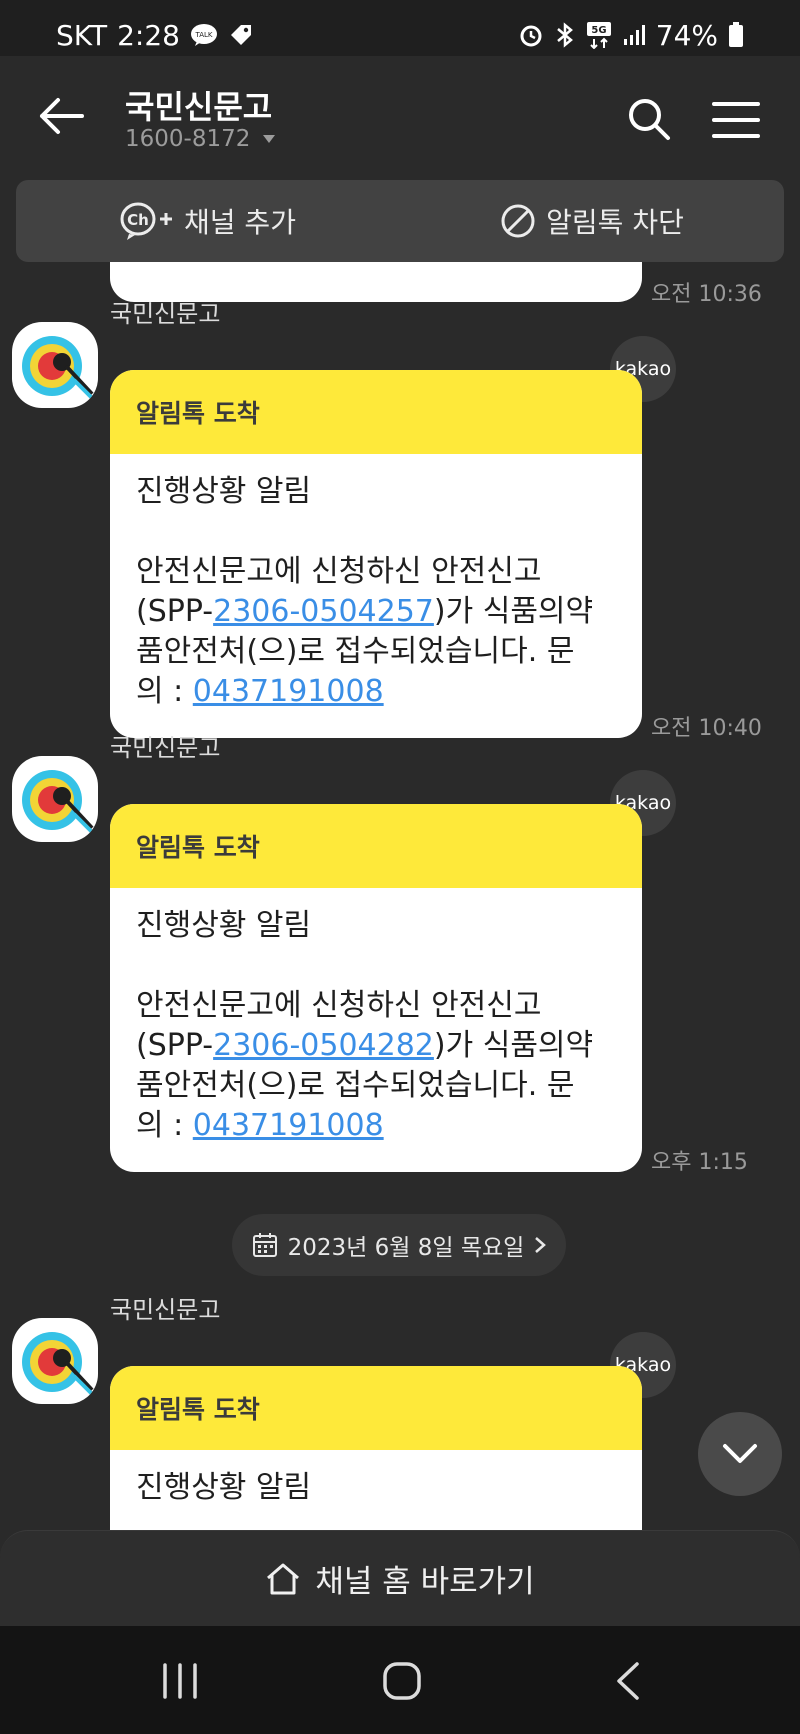  I want to click on clock: 2:28, so click(148, 35).